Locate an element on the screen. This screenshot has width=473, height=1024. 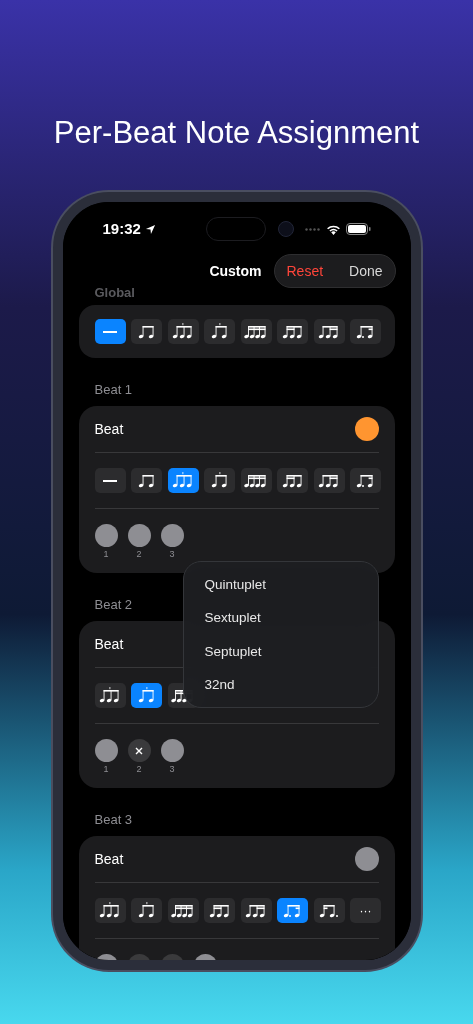
section-header: Beat 3 is located at coordinates (113, 820).